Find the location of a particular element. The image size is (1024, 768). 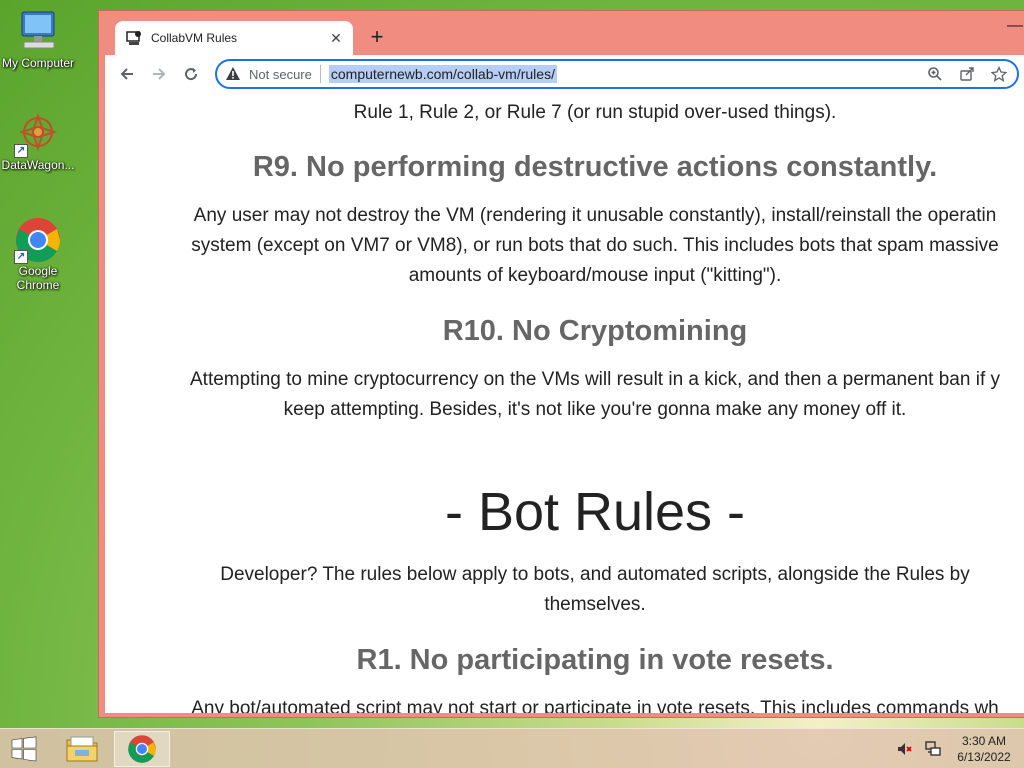

speaker-muted-icon is located at coordinates (905, 749).